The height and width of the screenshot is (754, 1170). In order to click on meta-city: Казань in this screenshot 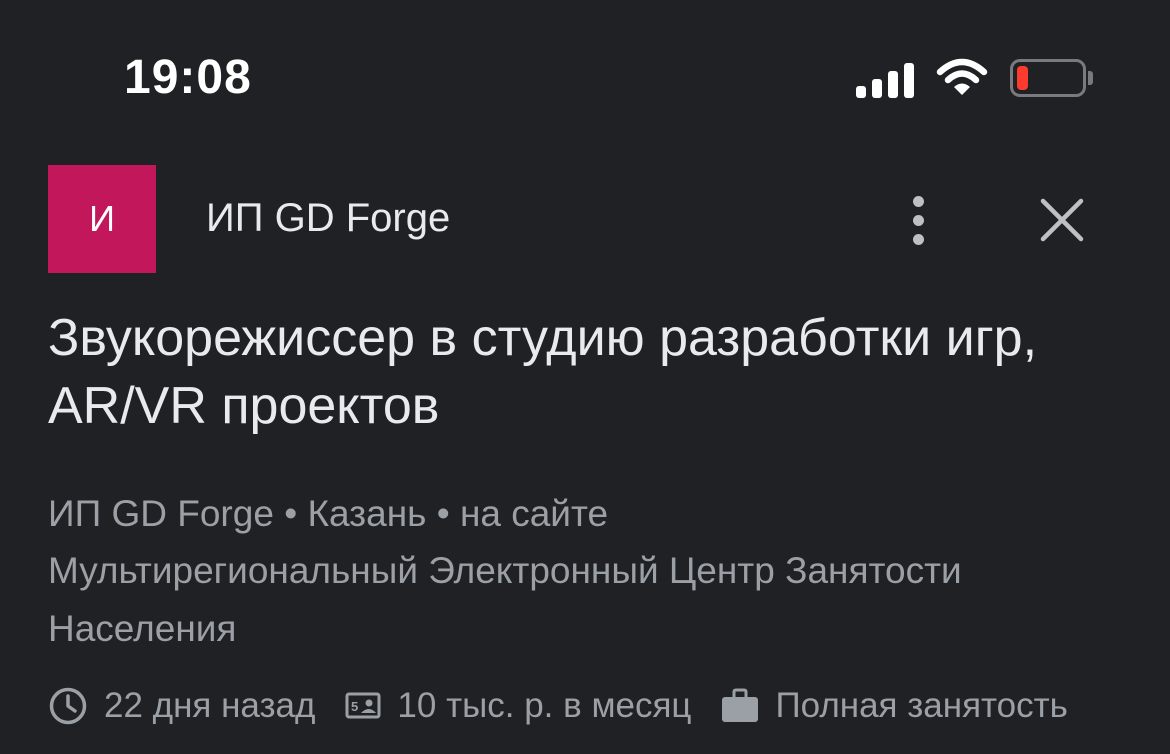, I will do `click(367, 513)`.